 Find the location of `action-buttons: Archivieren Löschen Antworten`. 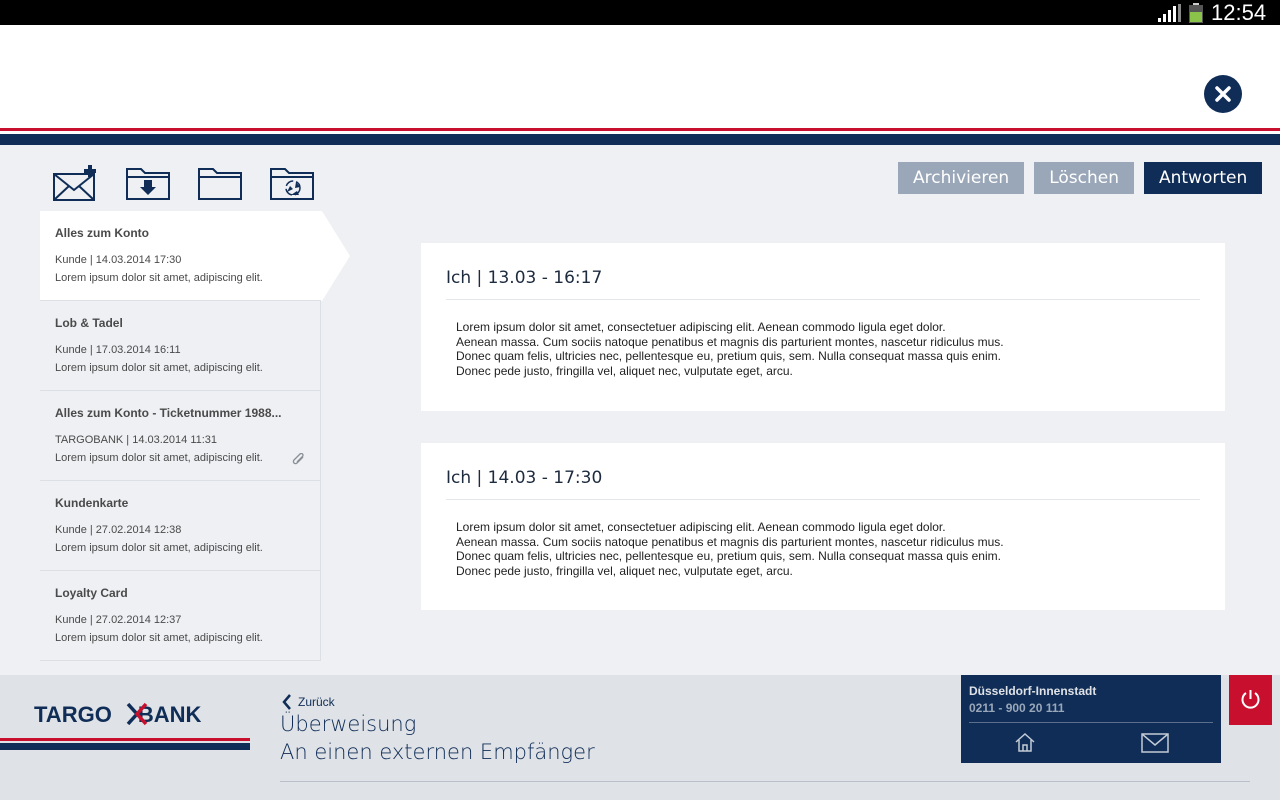

action-buttons: Archivieren Löschen Antworten is located at coordinates (1080, 178).